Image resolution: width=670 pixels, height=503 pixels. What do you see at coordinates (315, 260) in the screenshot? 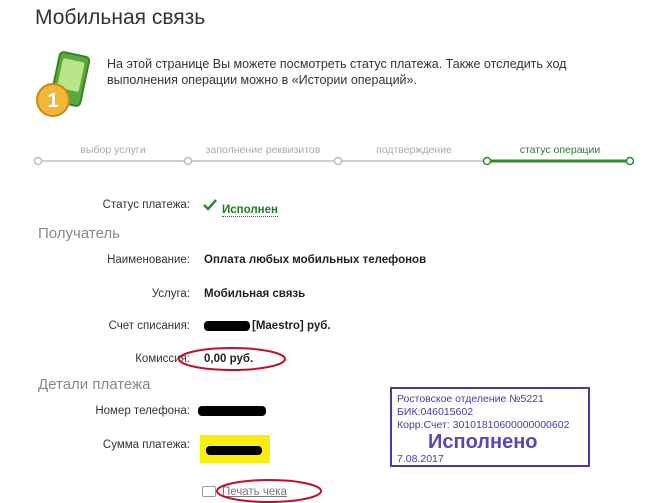
I see `name-value: Оплата любых мобильных телефонов` at bounding box center [315, 260].